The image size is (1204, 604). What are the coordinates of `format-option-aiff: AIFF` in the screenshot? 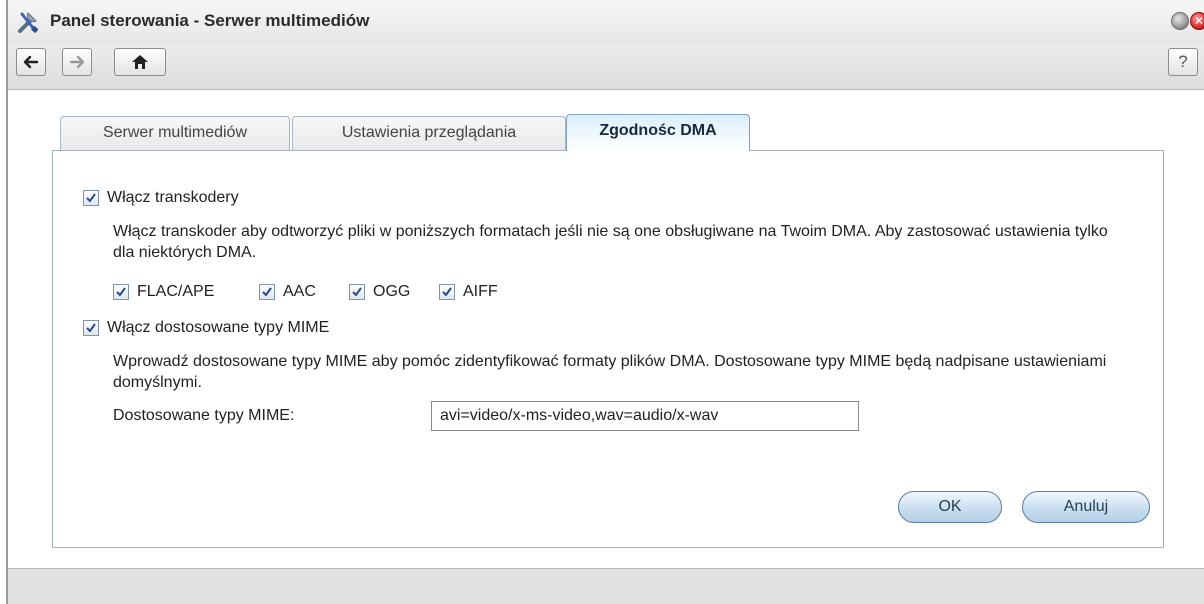 It's located at (468, 292).